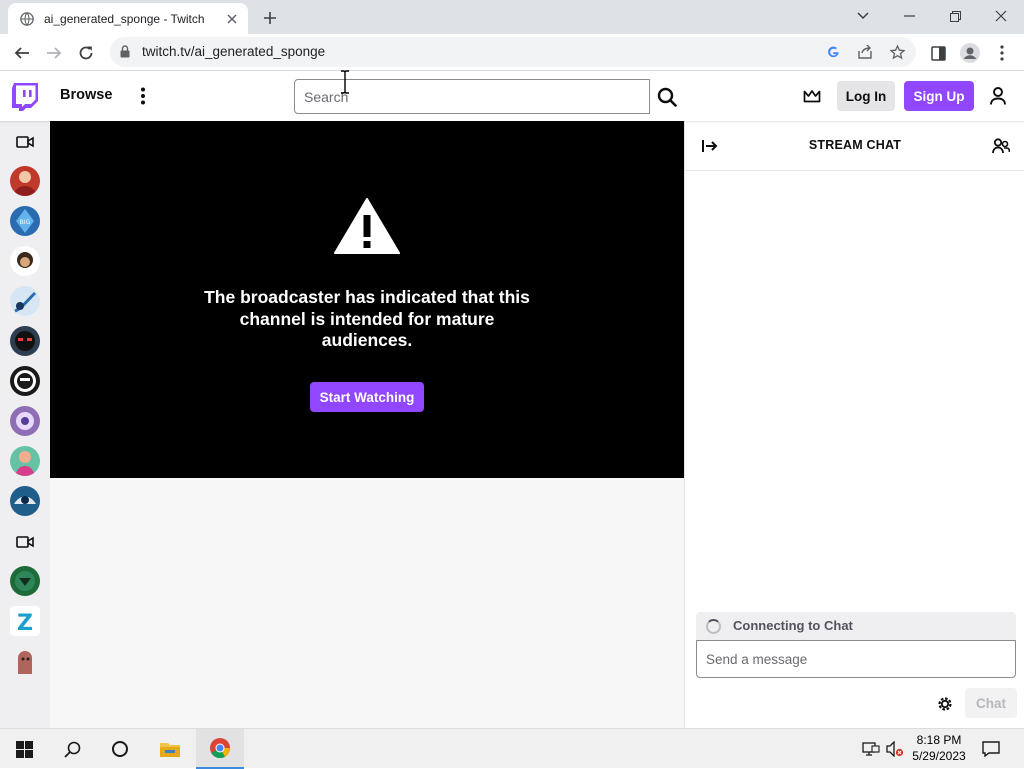 The width and height of the screenshot is (1024, 769). What do you see at coordinates (24, 749) in the screenshot?
I see `windows-start-icon` at bounding box center [24, 749].